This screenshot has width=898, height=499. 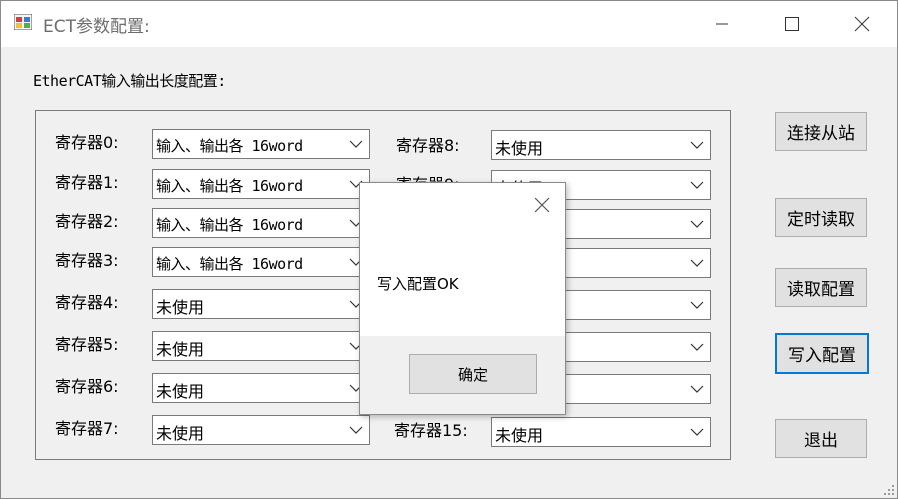 What do you see at coordinates (229, 264) in the screenshot?
I see `register-3-value: 输入、输出各 16word` at bounding box center [229, 264].